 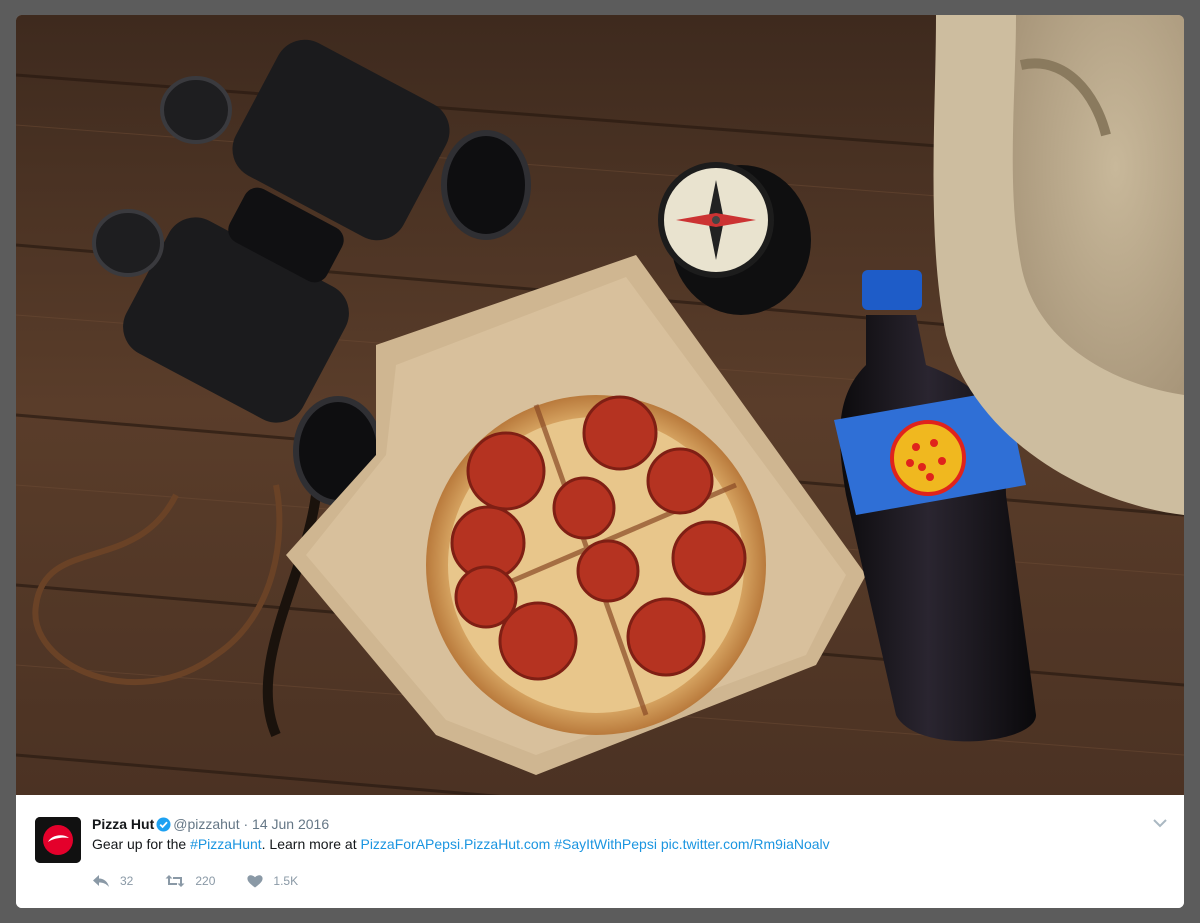 What do you see at coordinates (163, 826) in the screenshot?
I see `verified-badge-icon` at bounding box center [163, 826].